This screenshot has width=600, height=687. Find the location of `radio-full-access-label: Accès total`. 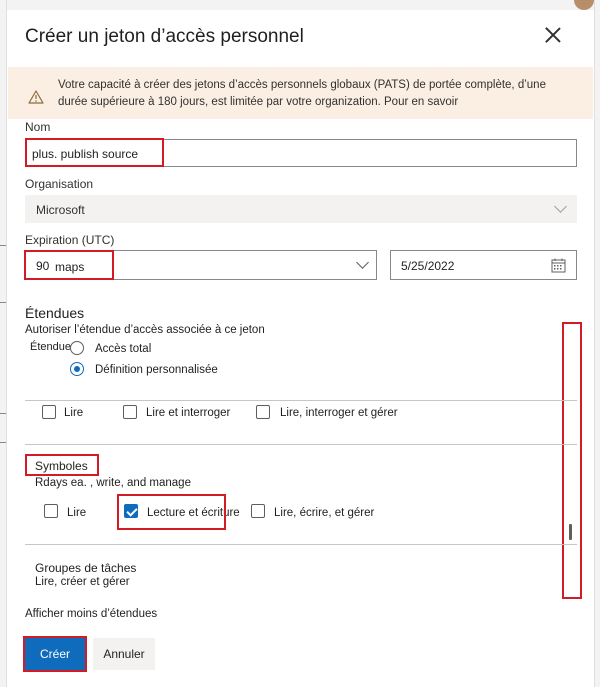

radio-full-access-label: Accès total is located at coordinates (123, 349).